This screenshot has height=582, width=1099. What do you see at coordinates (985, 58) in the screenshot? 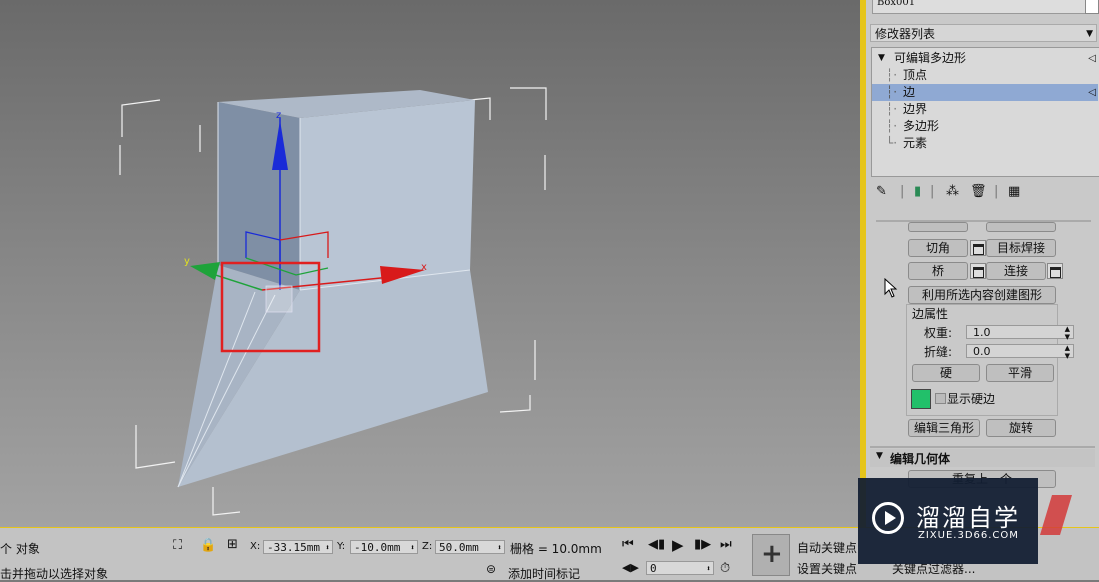
I see `stack-item-editable-poly: ▼ 可编辑多边形 ◁` at bounding box center [985, 58].